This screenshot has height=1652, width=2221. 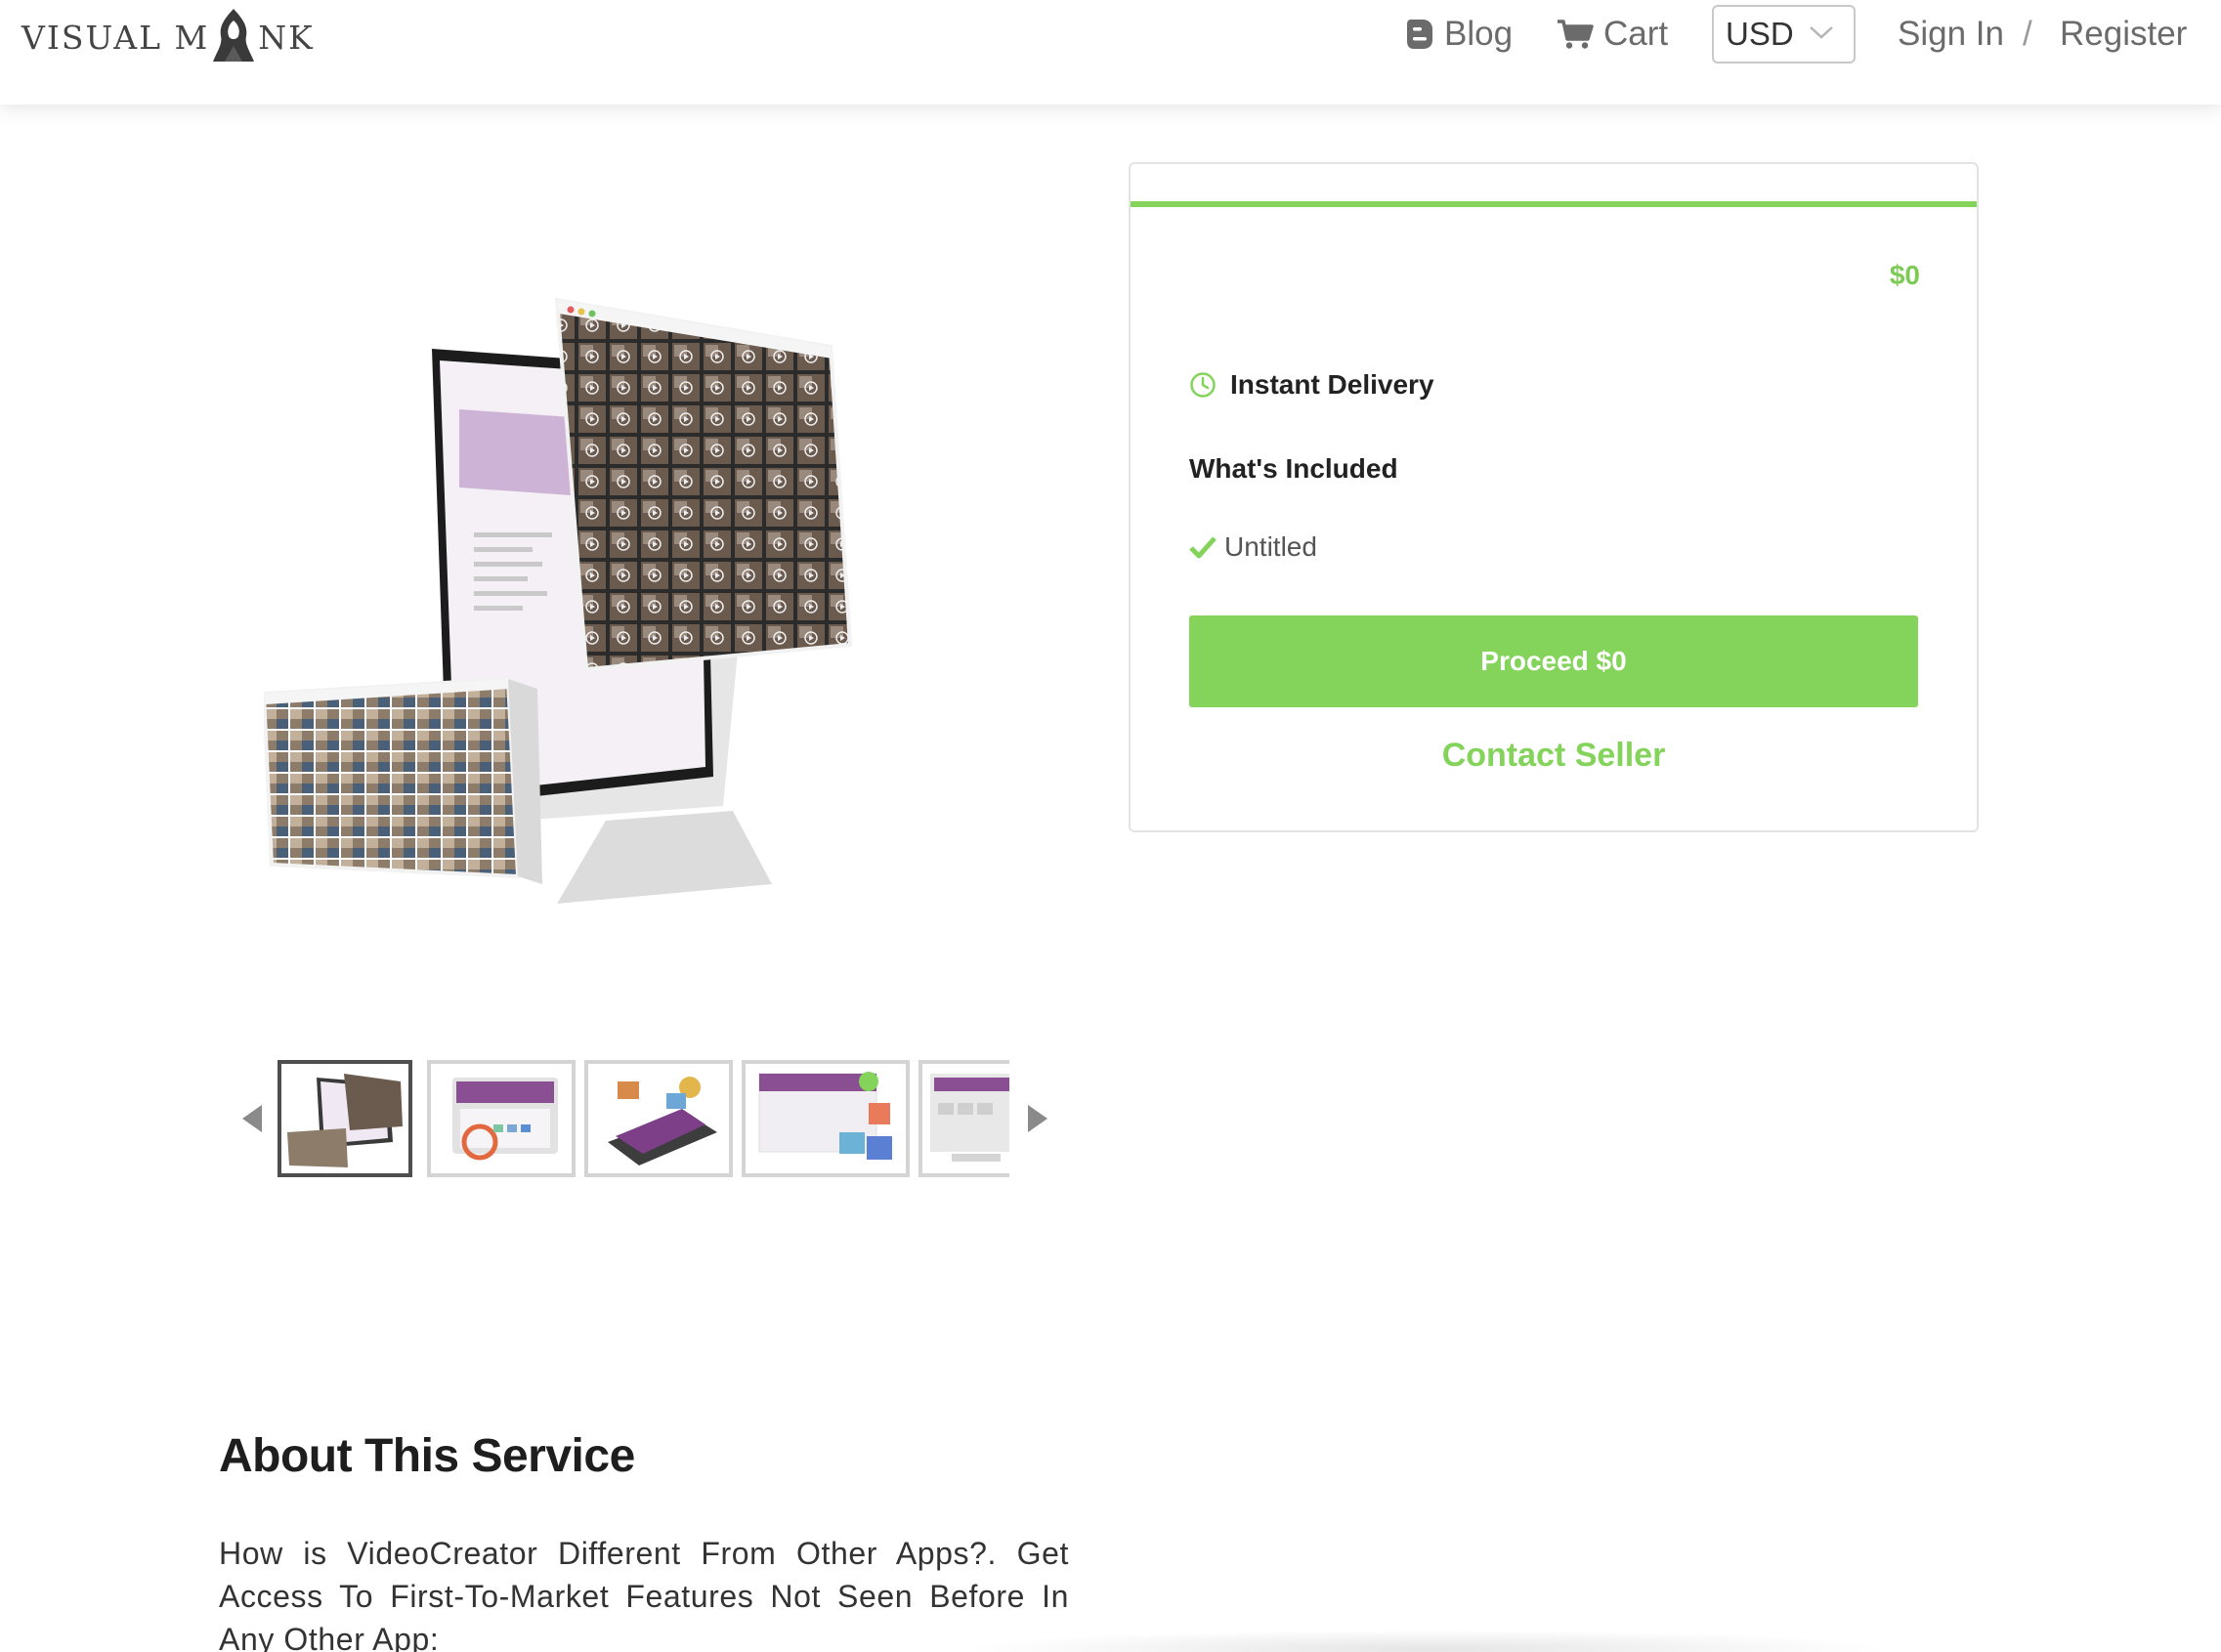 I want to click on proceed-button: Proceed $0, so click(x=1553, y=661).